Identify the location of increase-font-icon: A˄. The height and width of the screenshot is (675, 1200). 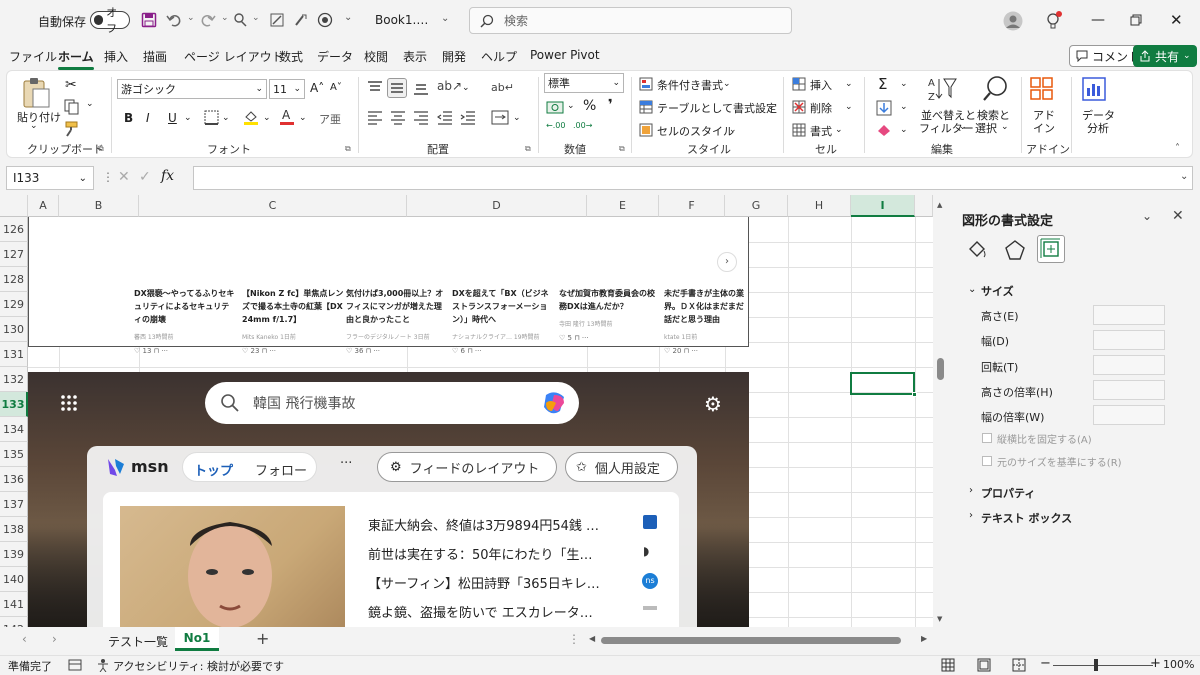
(317, 88).